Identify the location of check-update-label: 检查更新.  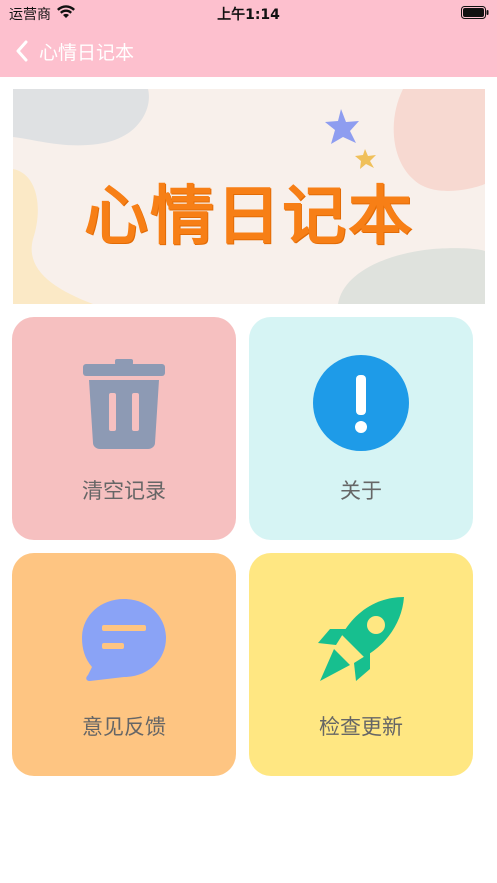
(361, 727).